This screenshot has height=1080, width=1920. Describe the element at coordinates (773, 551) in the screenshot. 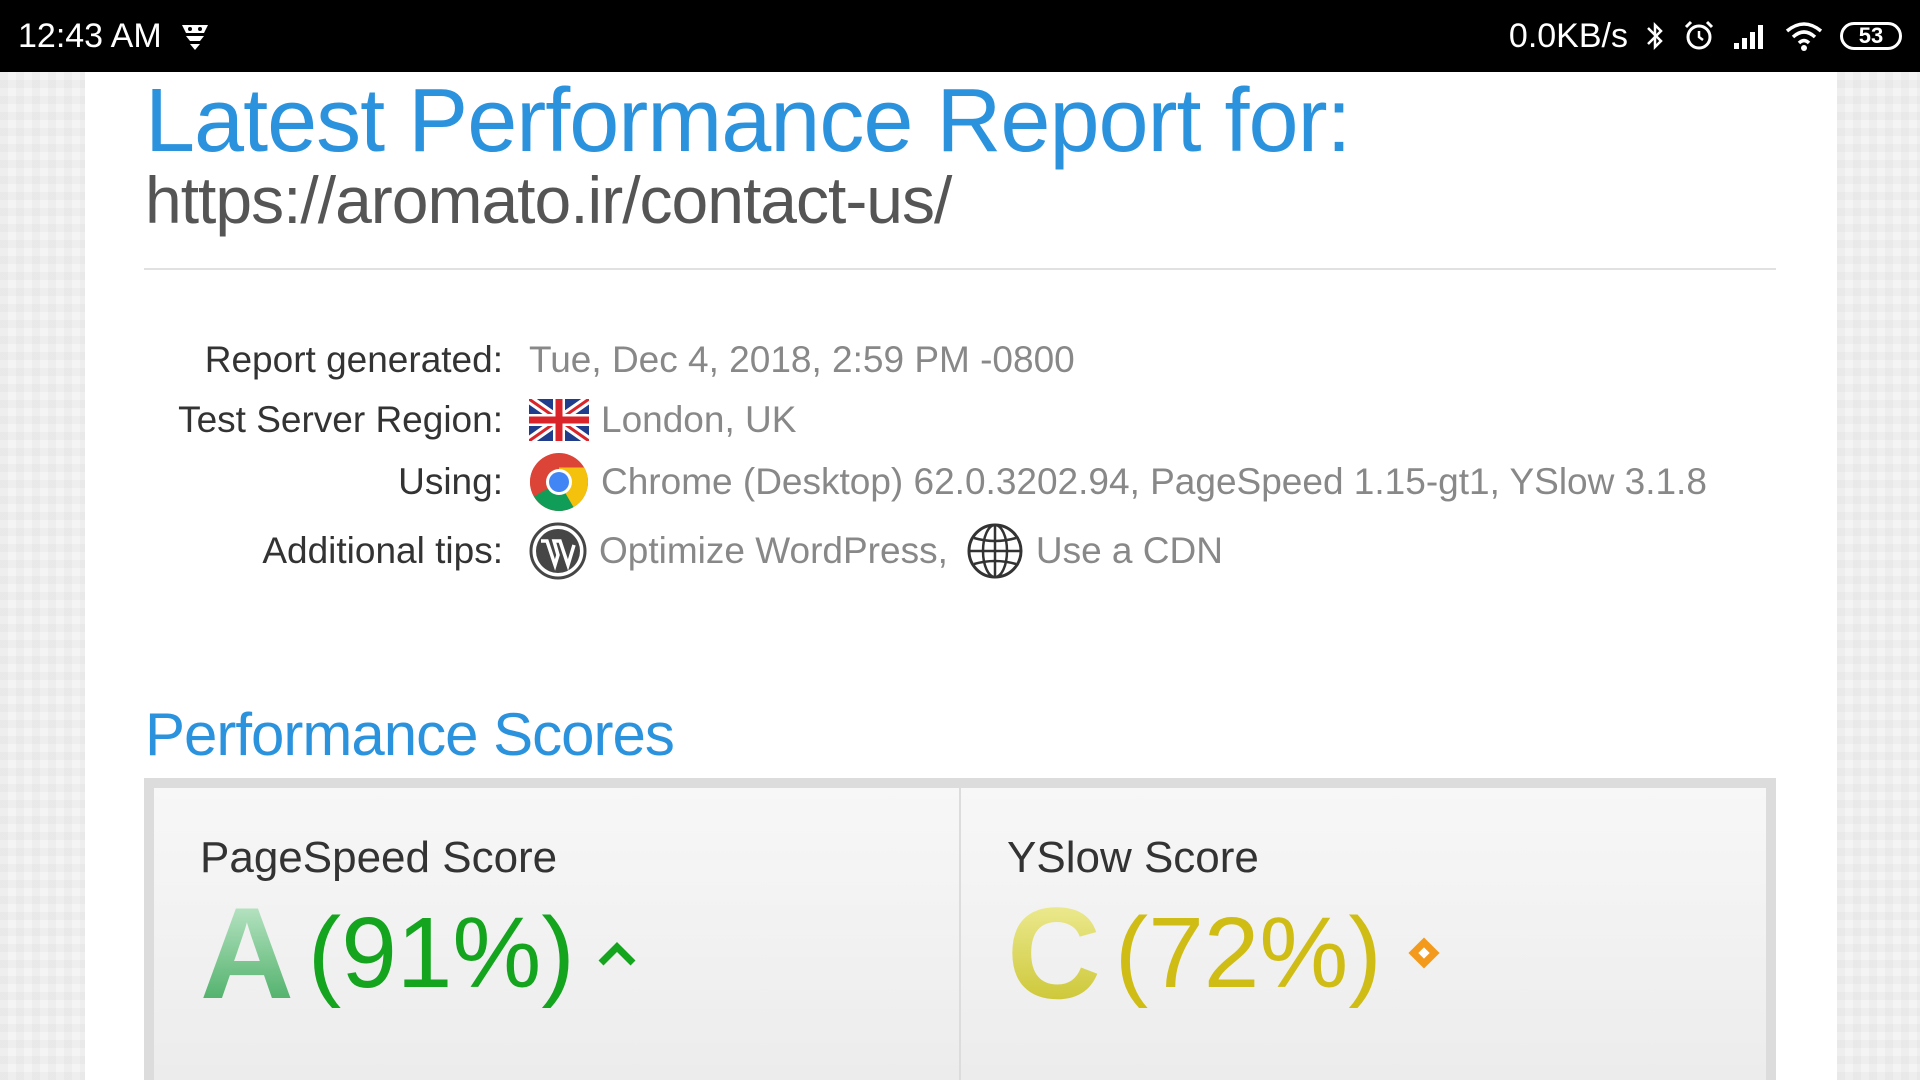

I see `tip-optimize-wordpress: Optimize WordPress,` at that location.